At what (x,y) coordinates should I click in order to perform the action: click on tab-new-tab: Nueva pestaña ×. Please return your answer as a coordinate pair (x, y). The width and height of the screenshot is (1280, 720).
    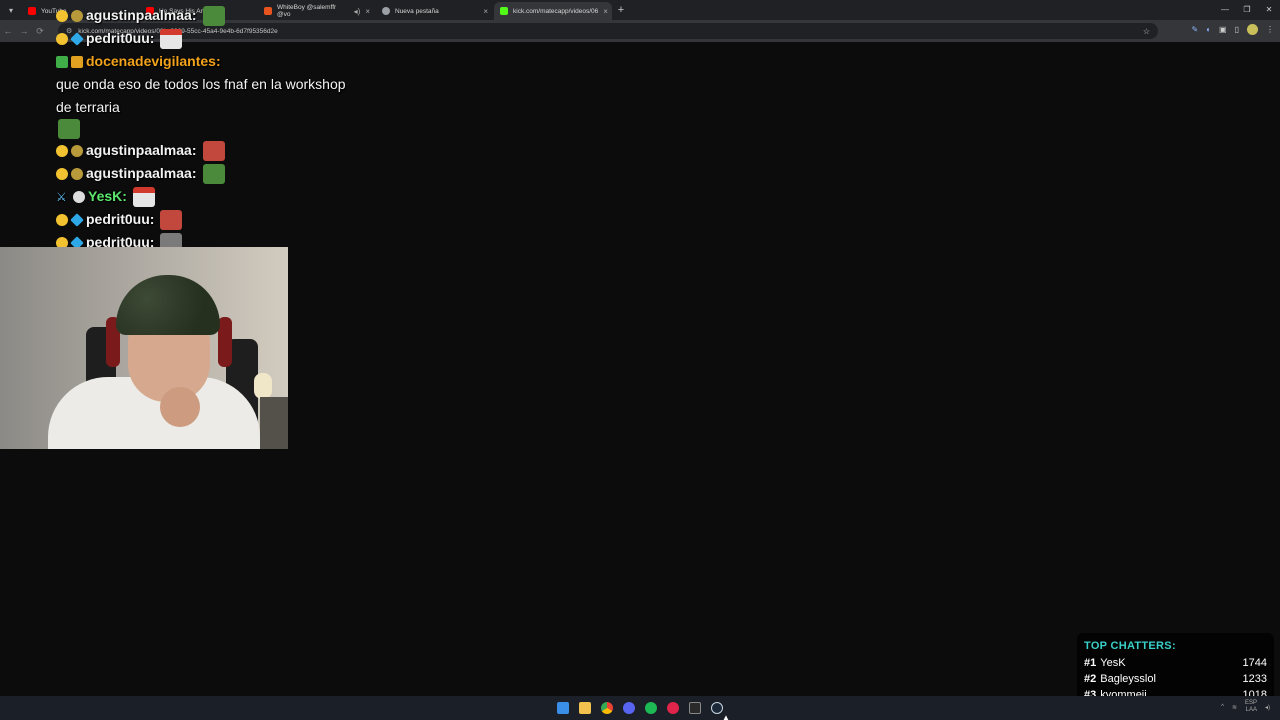
    Looking at the image, I should click on (435, 11).